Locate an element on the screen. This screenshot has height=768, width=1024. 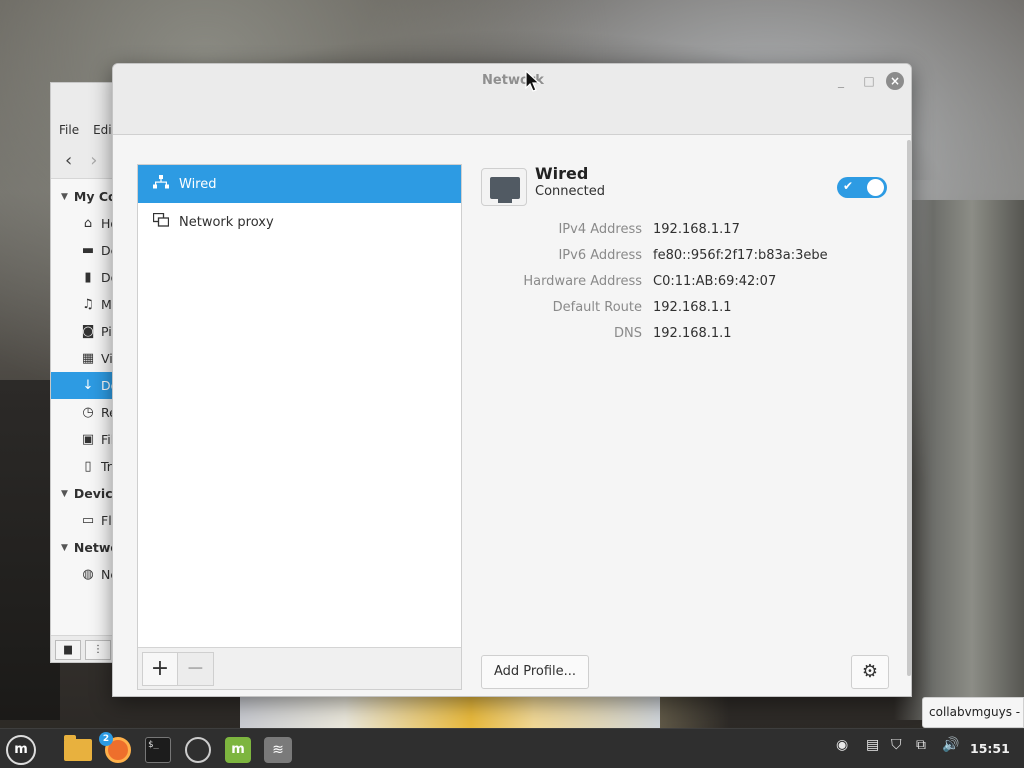
places-view-icon: ▆ is located at coordinates (68, 650).